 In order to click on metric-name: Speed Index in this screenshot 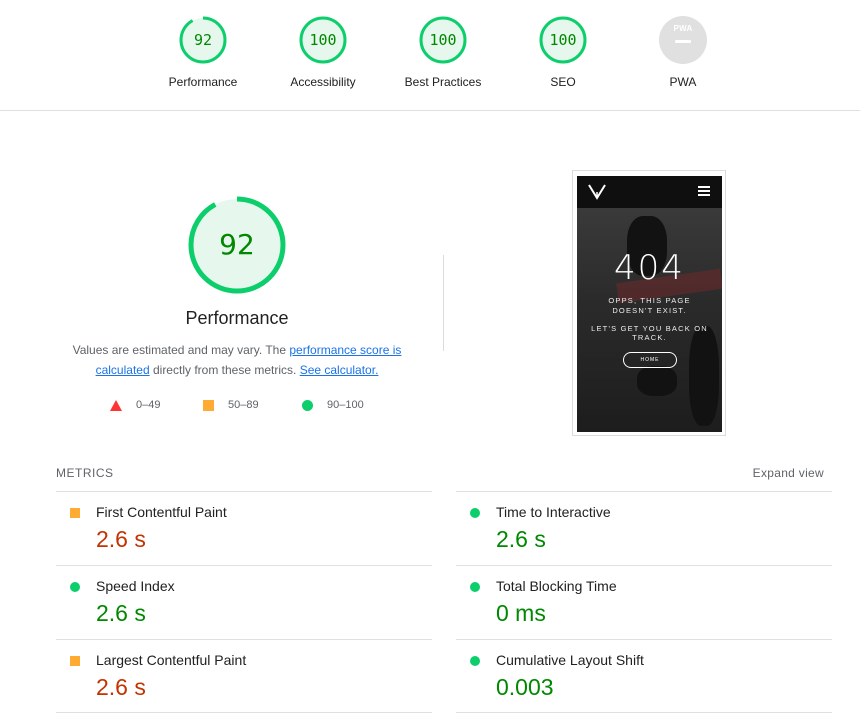, I will do `click(135, 586)`.